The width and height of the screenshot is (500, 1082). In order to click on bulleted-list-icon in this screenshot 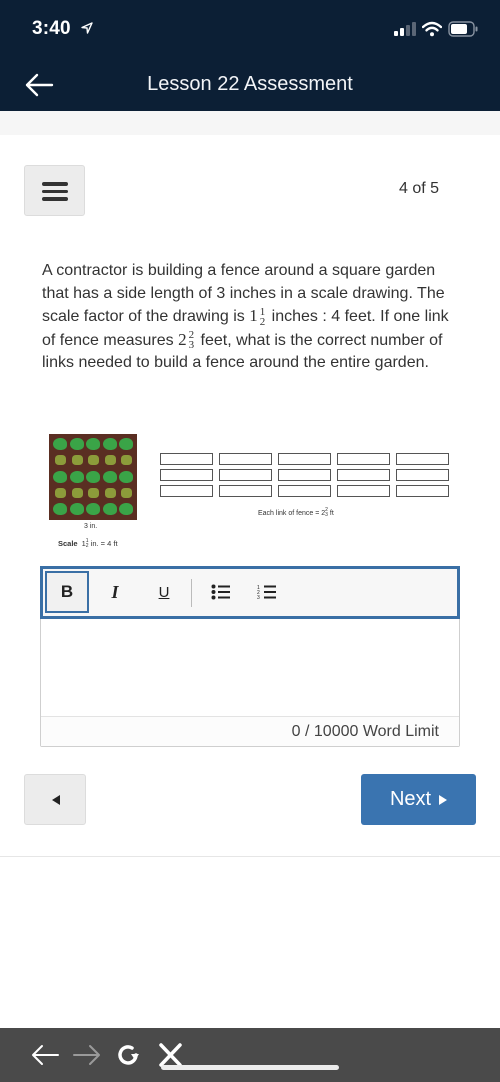, I will do `click(220, 592)`.